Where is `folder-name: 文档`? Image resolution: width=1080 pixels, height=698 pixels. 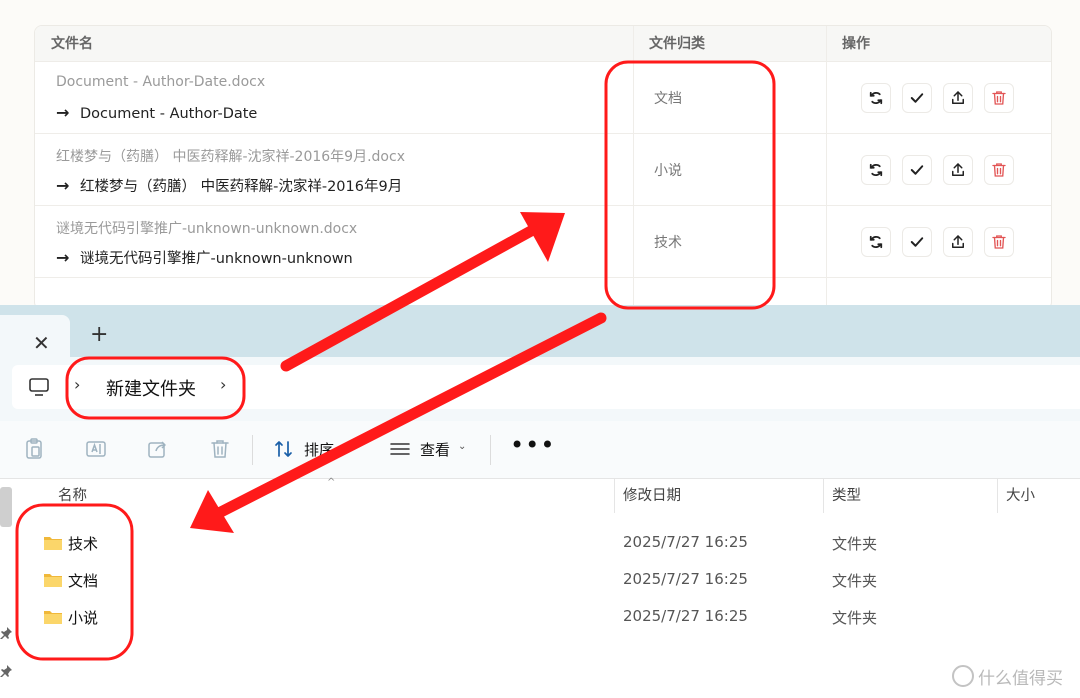
folder-name: 文档 is located at coordinates (83, 581).